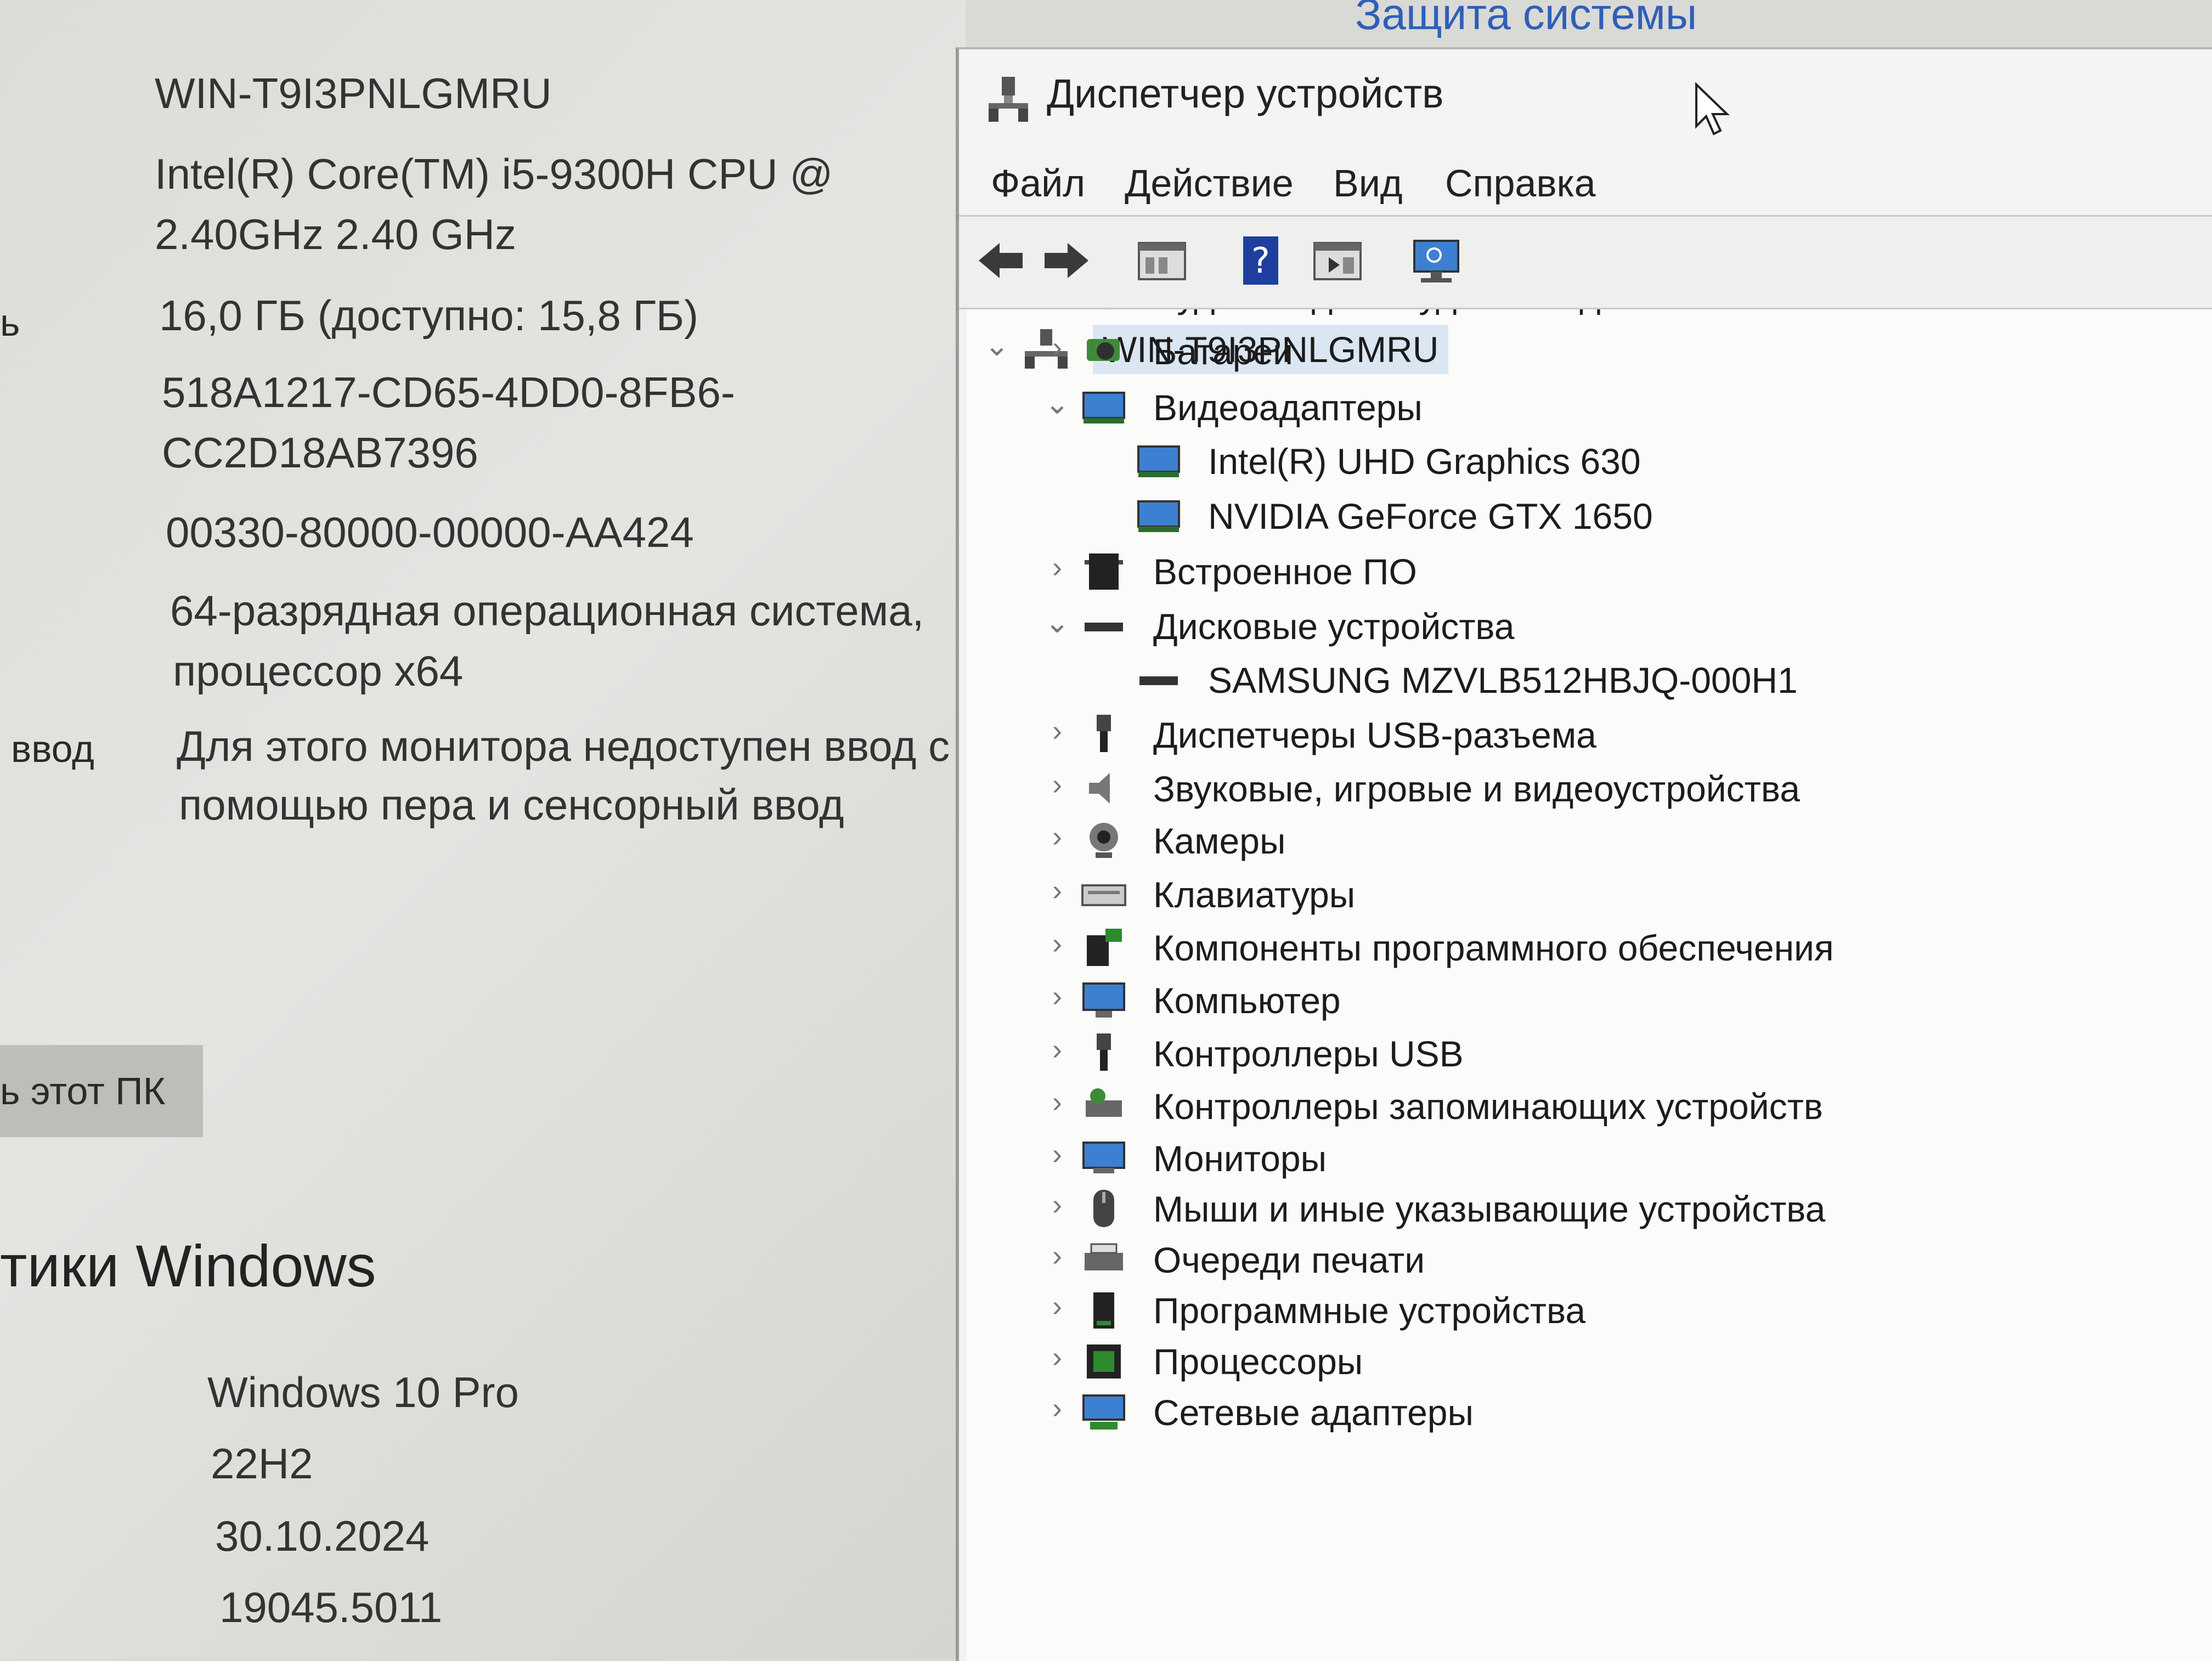  What do you see at coordinates (1162, 260) in the screenshot?
I see `properties-icon` at bounding box center [1162, 260].